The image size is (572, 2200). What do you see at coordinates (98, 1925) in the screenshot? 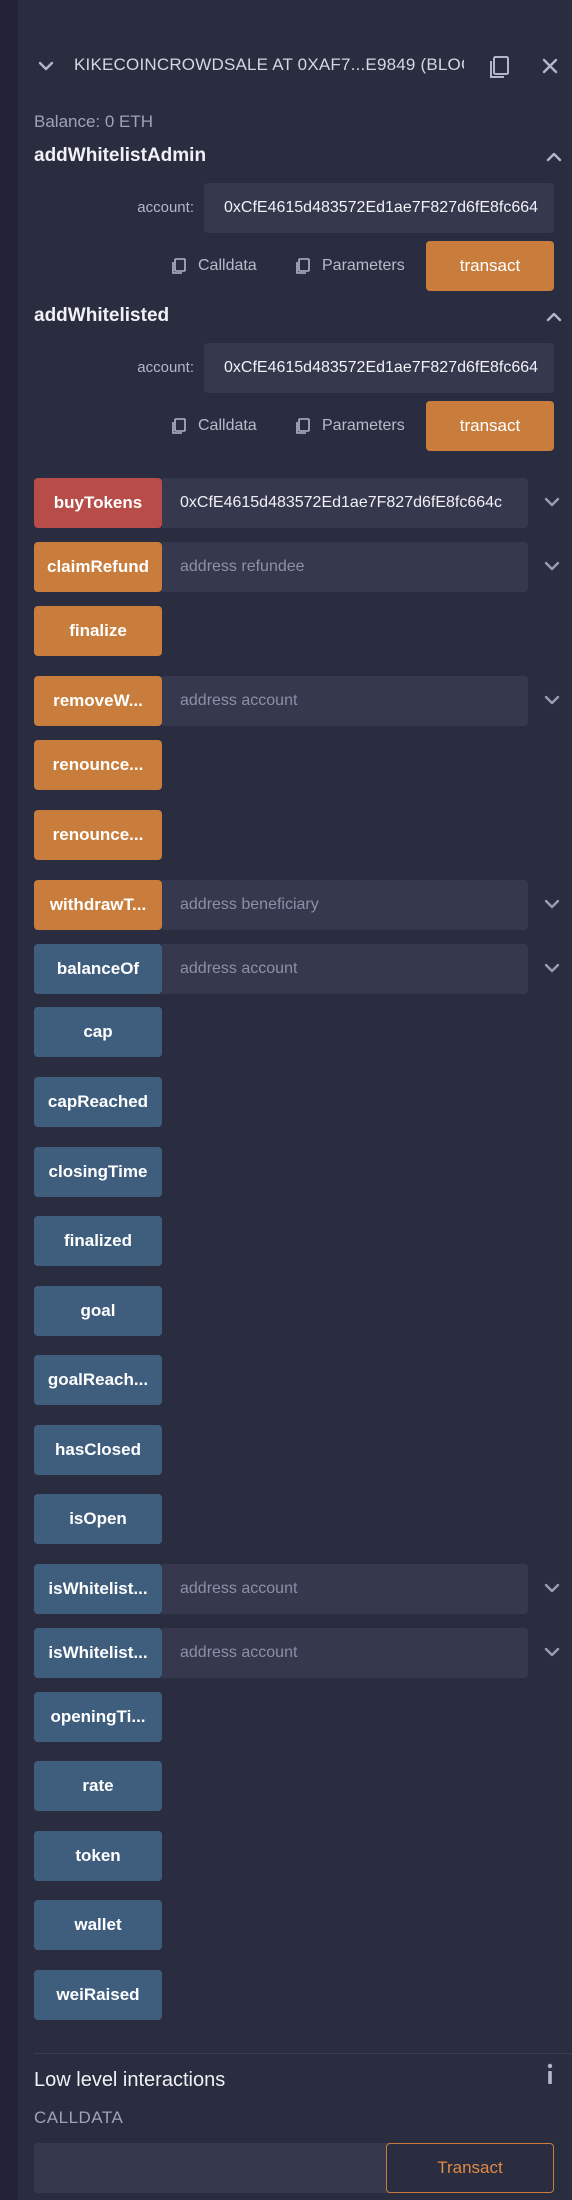
I see `function-button-wallet: wallet` at bounding box center [98, 1925].